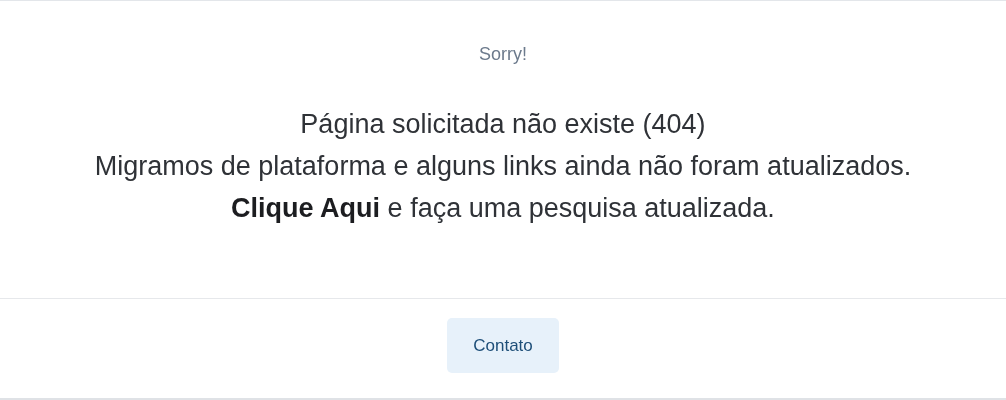  Describe the element at coordinates (503, 166) in the screenshot. I see `error-message-line: Migramos de plataforma e alguns links ainda não foram atualizados.` at that location.